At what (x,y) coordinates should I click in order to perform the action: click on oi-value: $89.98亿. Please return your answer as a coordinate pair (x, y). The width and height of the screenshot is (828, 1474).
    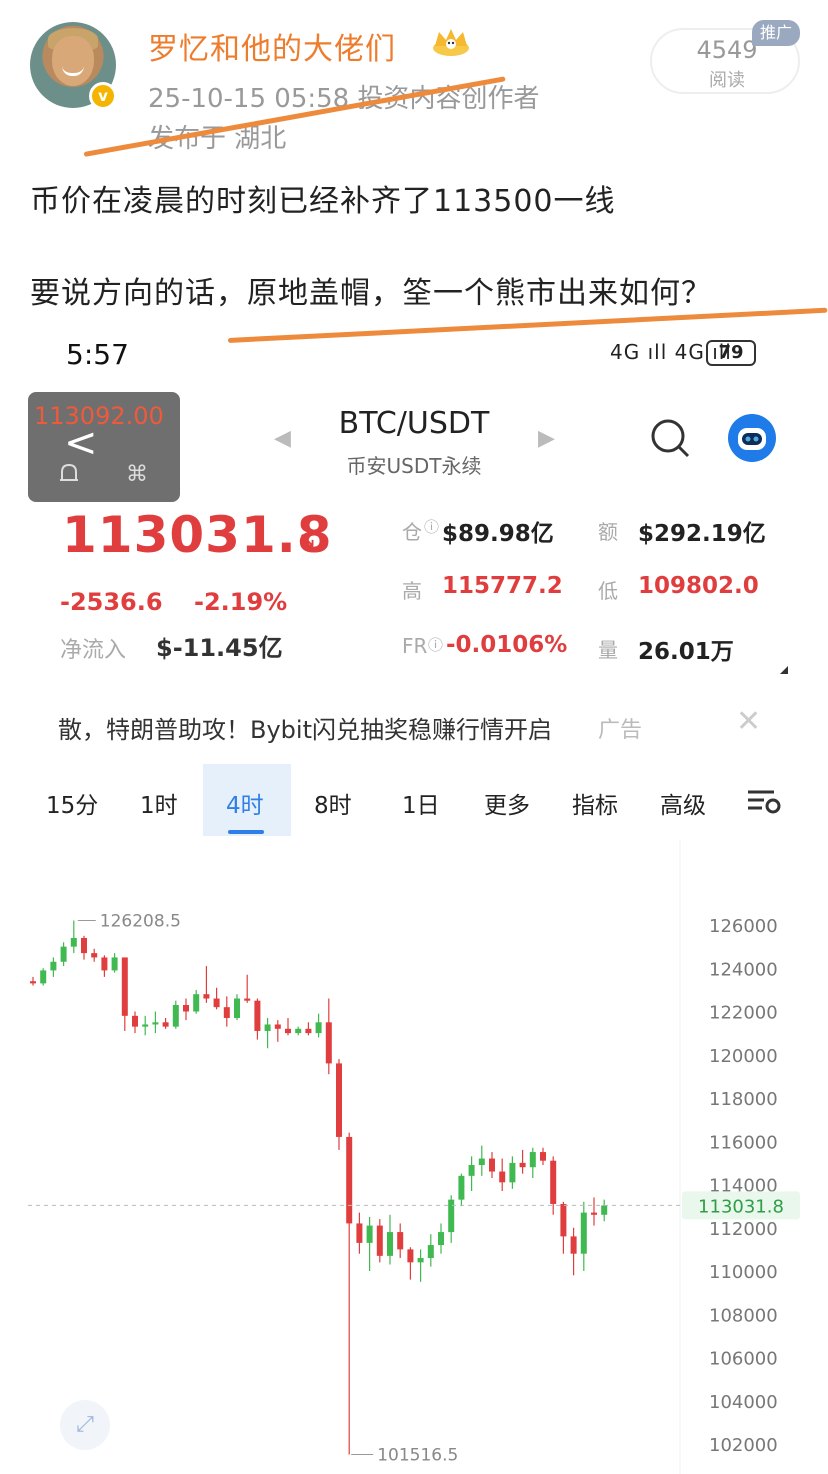
    Looking at the image, I should click on (498, 534).